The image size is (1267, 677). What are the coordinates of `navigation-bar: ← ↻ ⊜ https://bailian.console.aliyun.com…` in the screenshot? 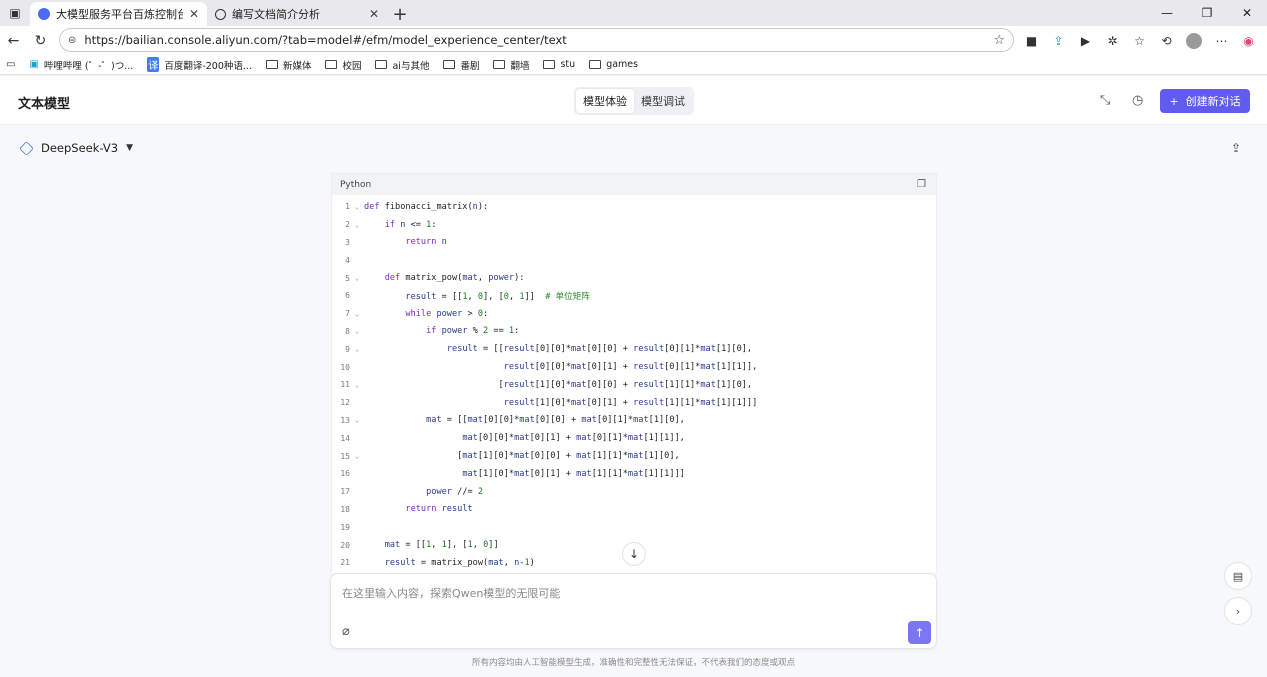 It's located at (633, 40).